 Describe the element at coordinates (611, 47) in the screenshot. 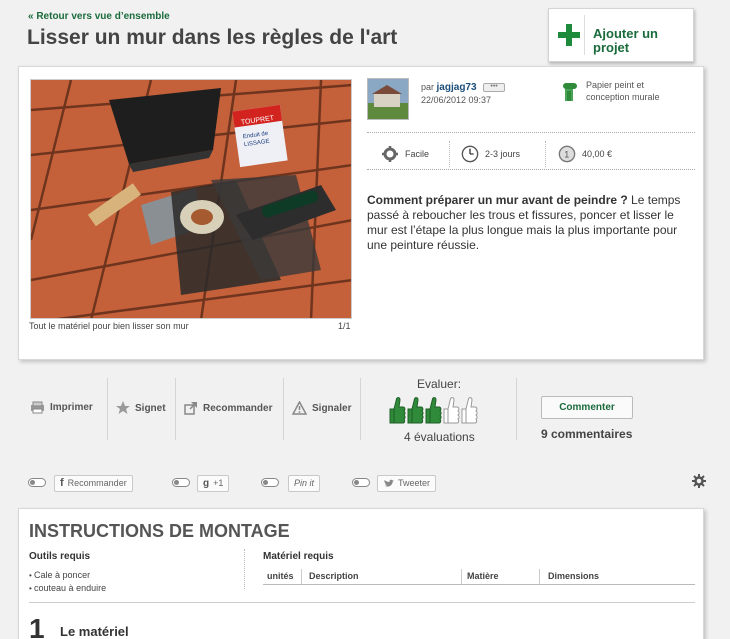

I see `add-project-label-line2: projet` at that location.